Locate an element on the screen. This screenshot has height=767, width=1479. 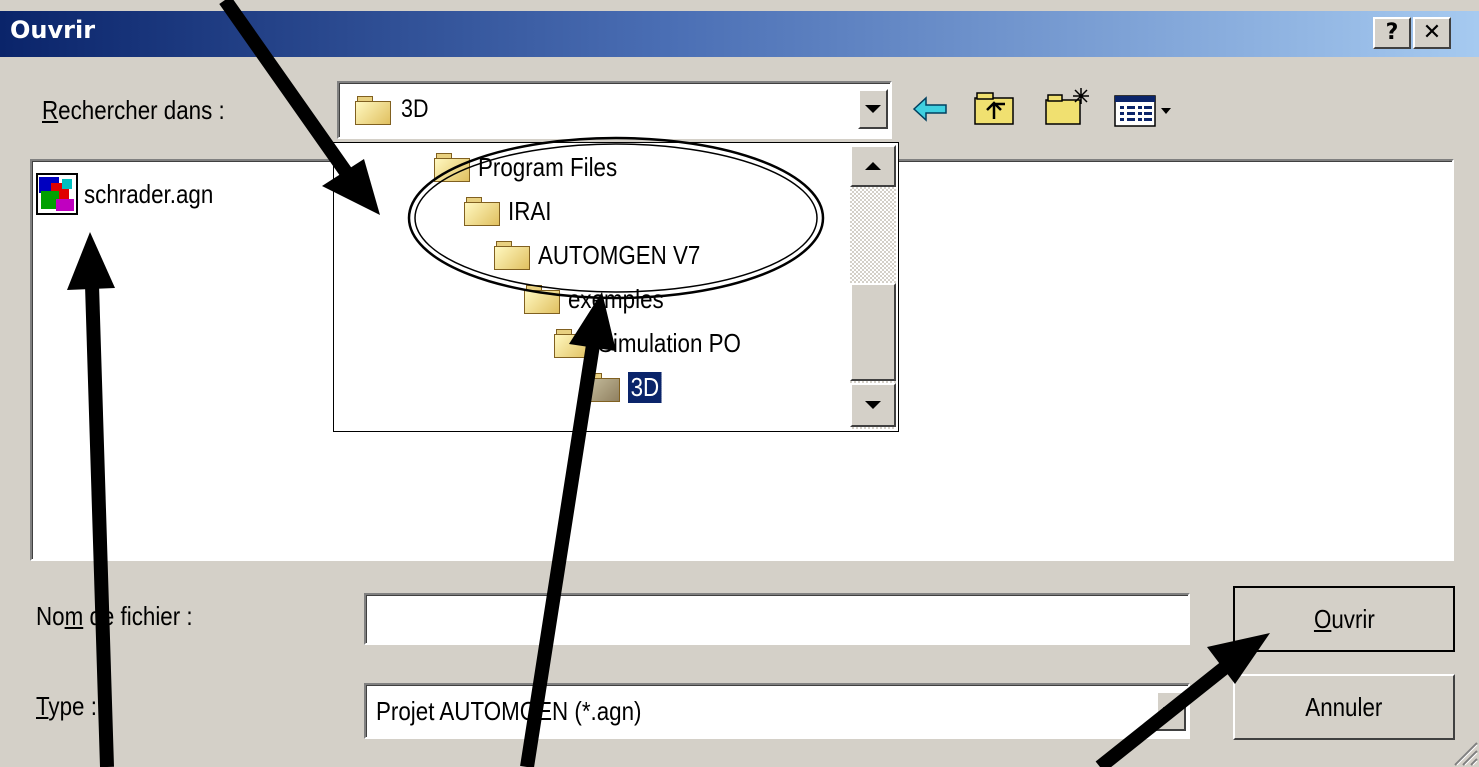
highlight-ellipse is located at coordinates (616, 218).